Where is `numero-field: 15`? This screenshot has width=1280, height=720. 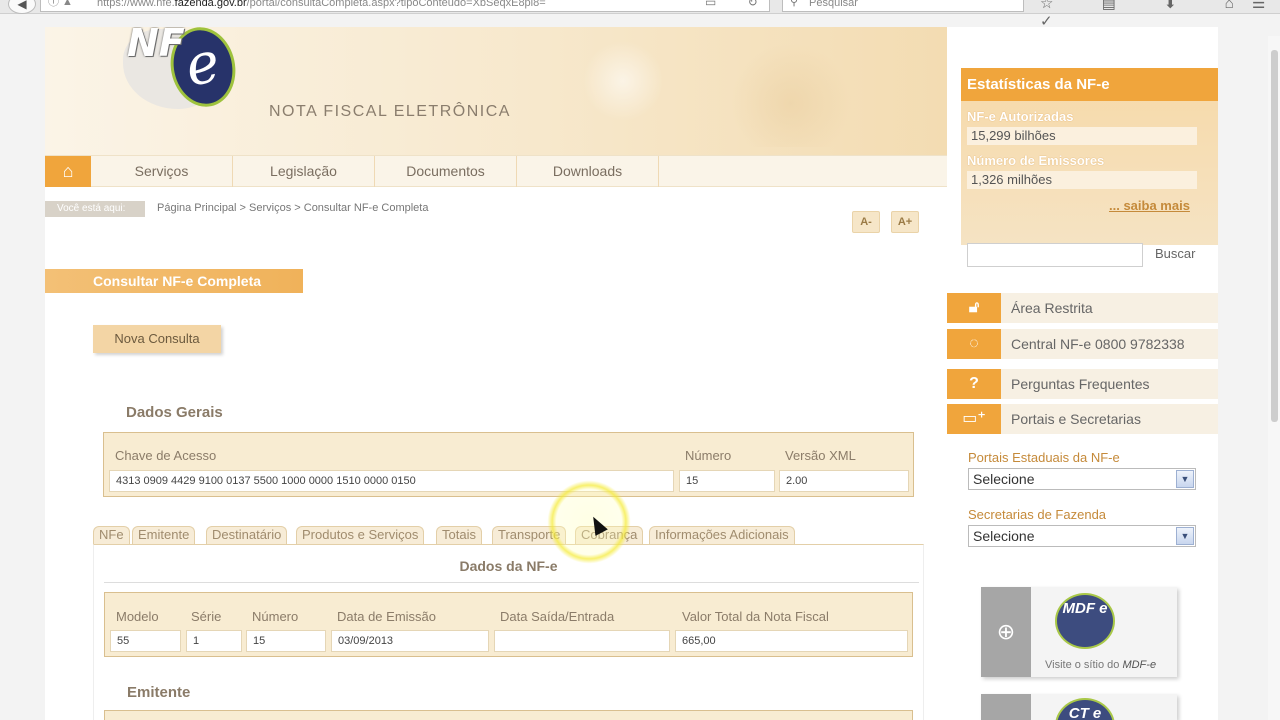 numero-field: 15 is located at coordinates (727, 481).